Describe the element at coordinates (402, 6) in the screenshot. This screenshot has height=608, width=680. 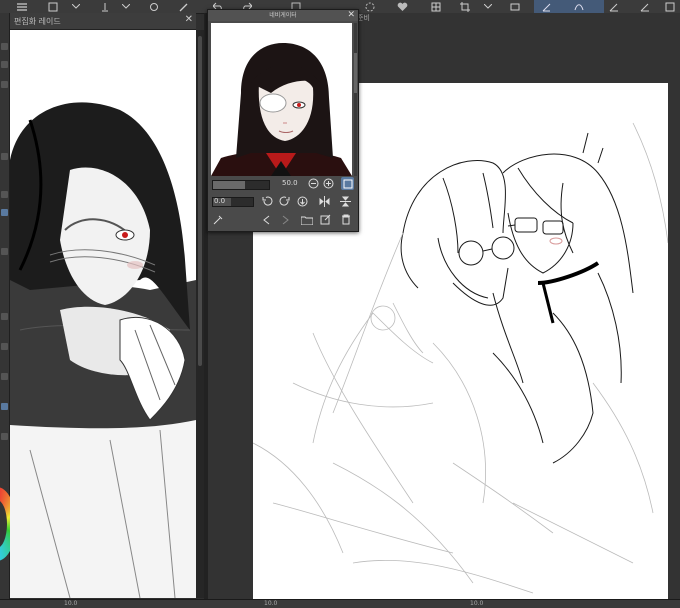
I see `heart-icon` at that location.